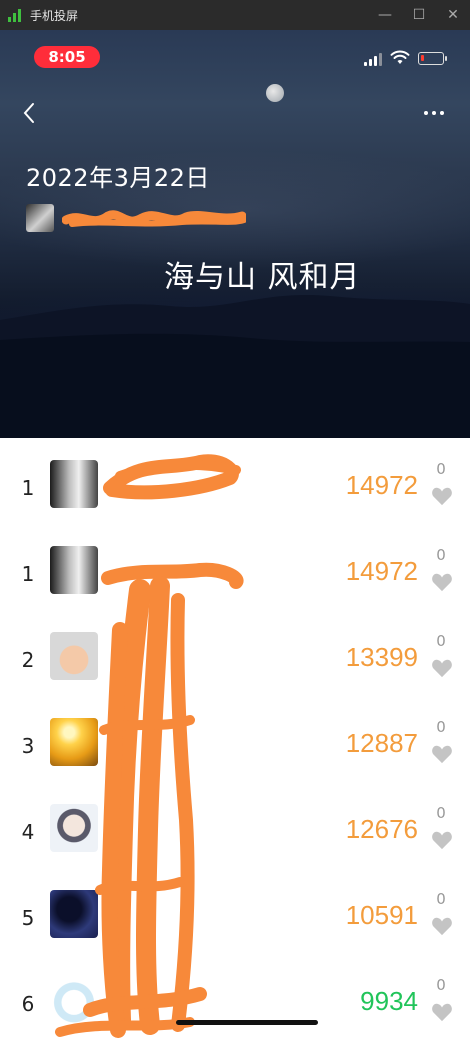 The height and width of the screenshot is (1040, 470). I want to click on minimize-button: —, so click(385, 15).